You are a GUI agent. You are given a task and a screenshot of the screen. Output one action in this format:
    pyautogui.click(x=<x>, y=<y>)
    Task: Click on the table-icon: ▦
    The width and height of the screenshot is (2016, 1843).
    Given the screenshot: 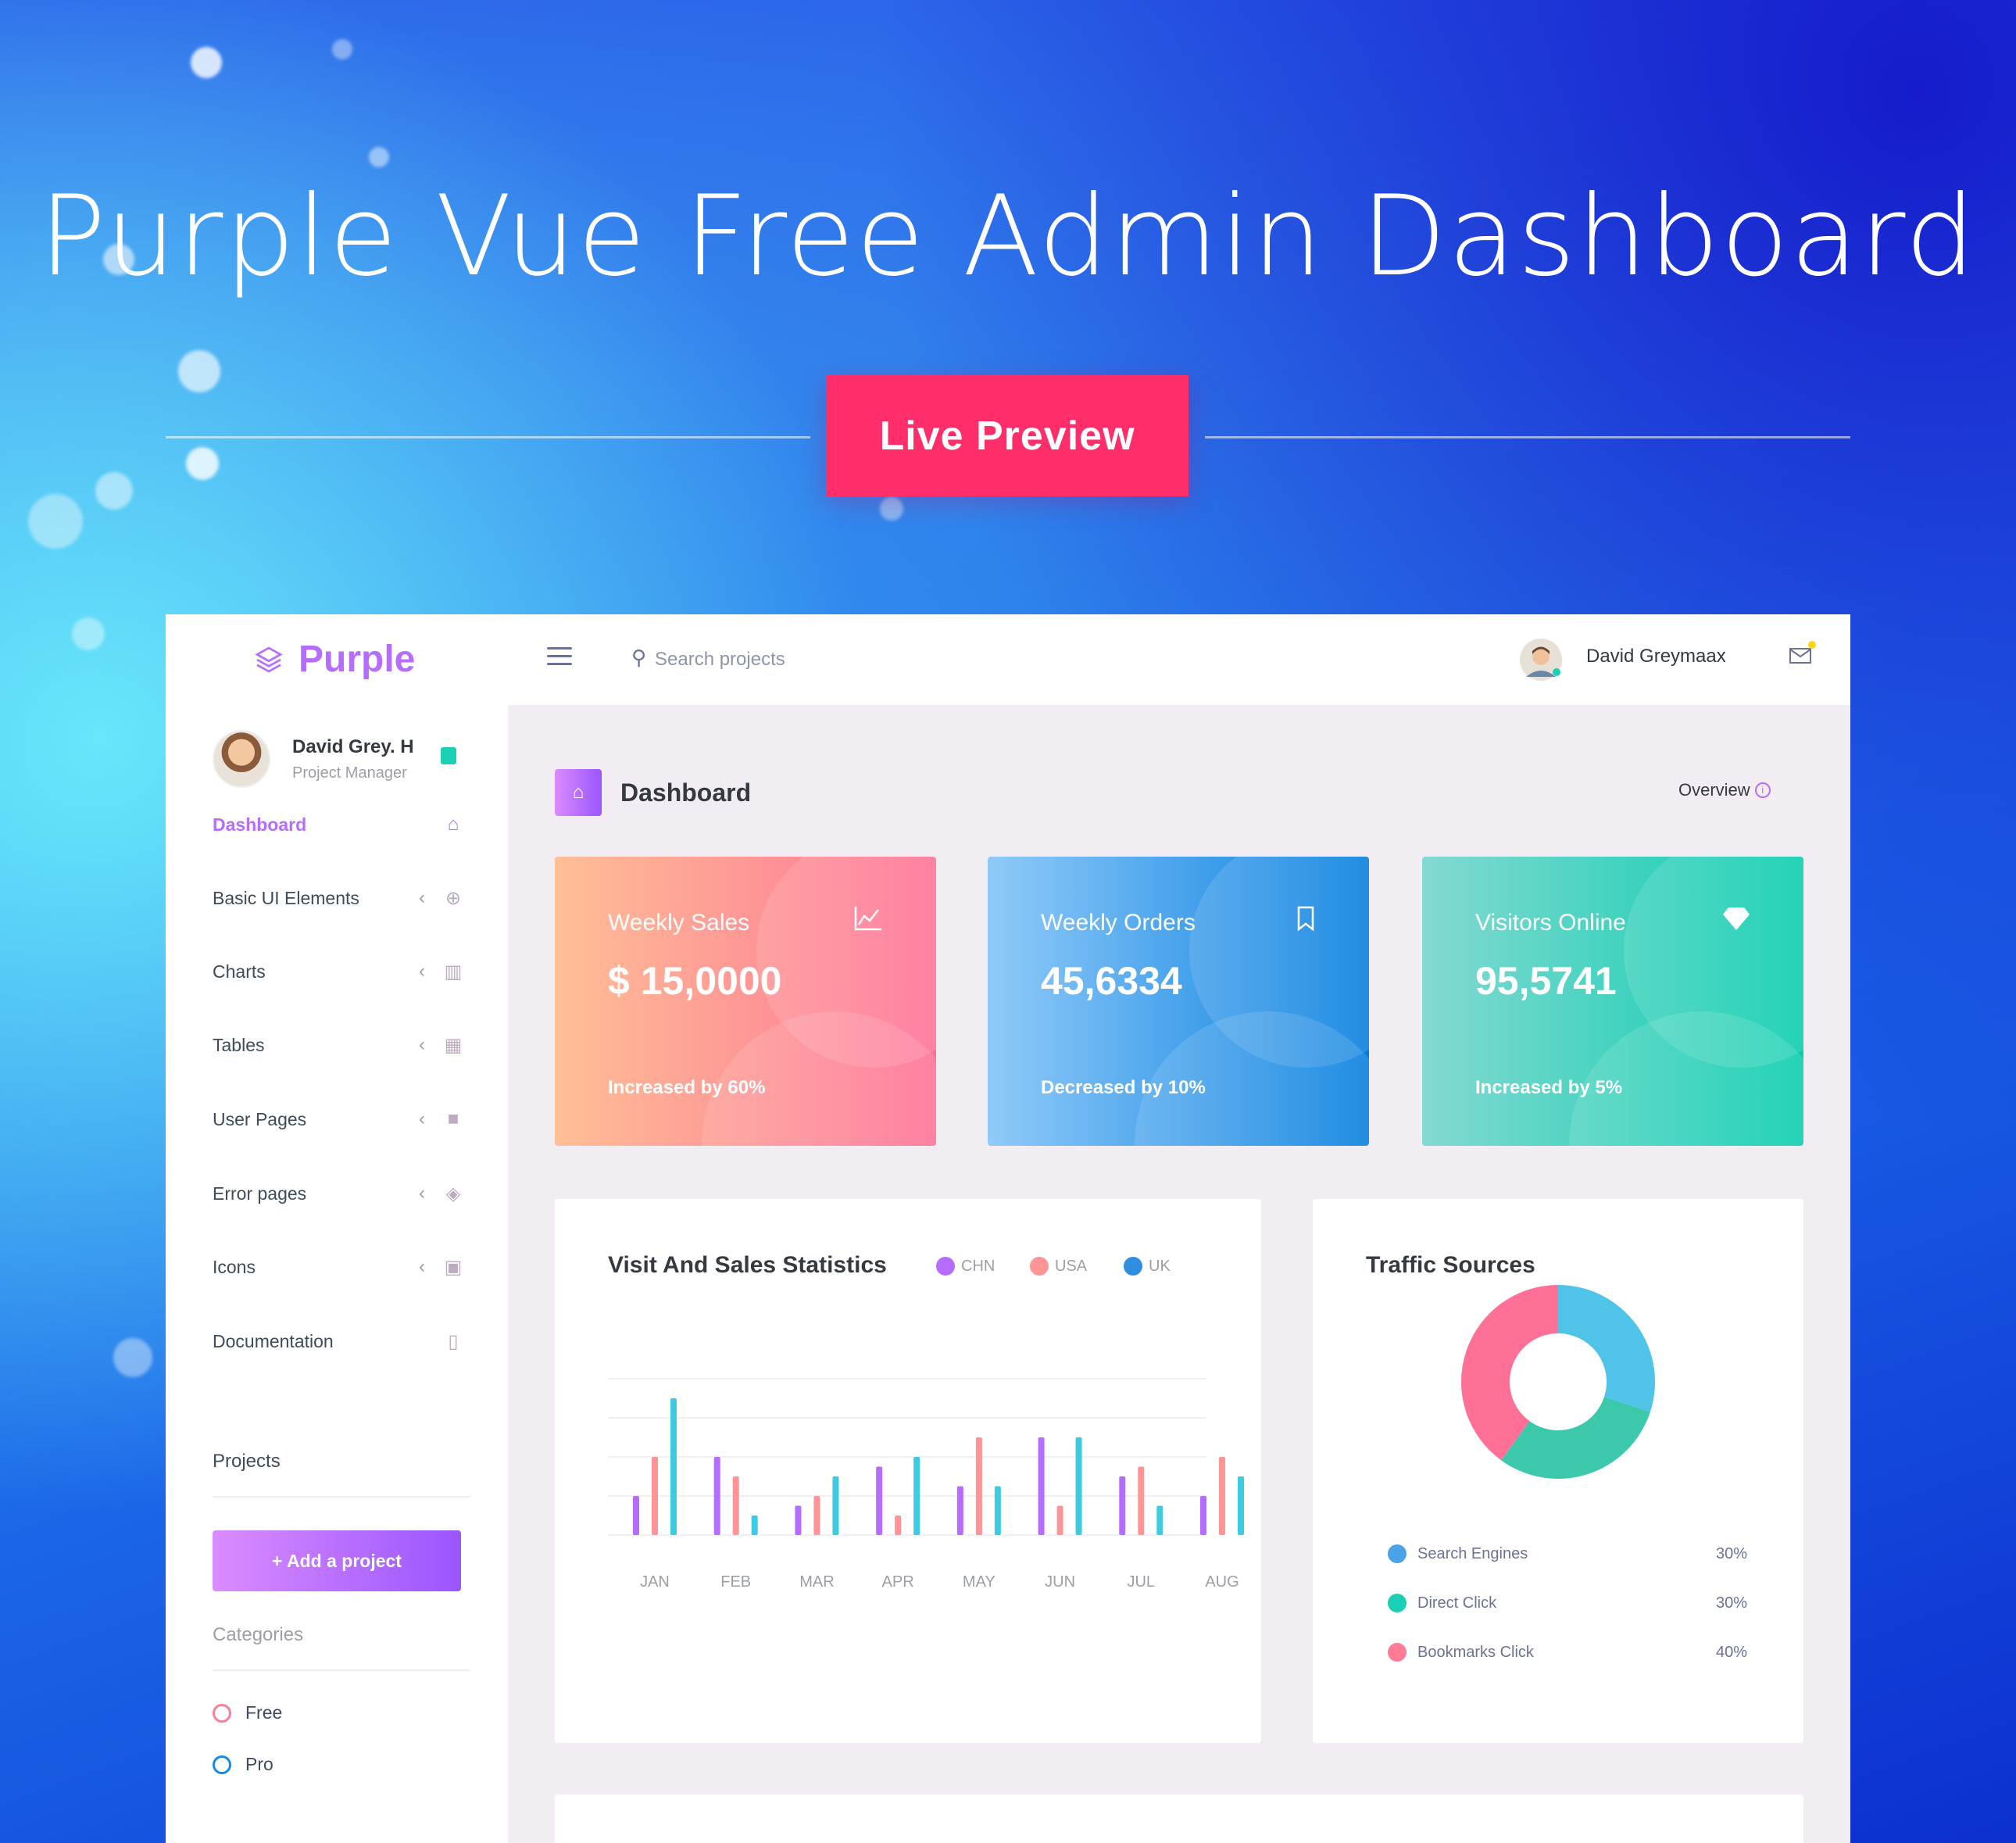 What is the action you would take?
    pyautogui.click(x=453, y=1045)
    